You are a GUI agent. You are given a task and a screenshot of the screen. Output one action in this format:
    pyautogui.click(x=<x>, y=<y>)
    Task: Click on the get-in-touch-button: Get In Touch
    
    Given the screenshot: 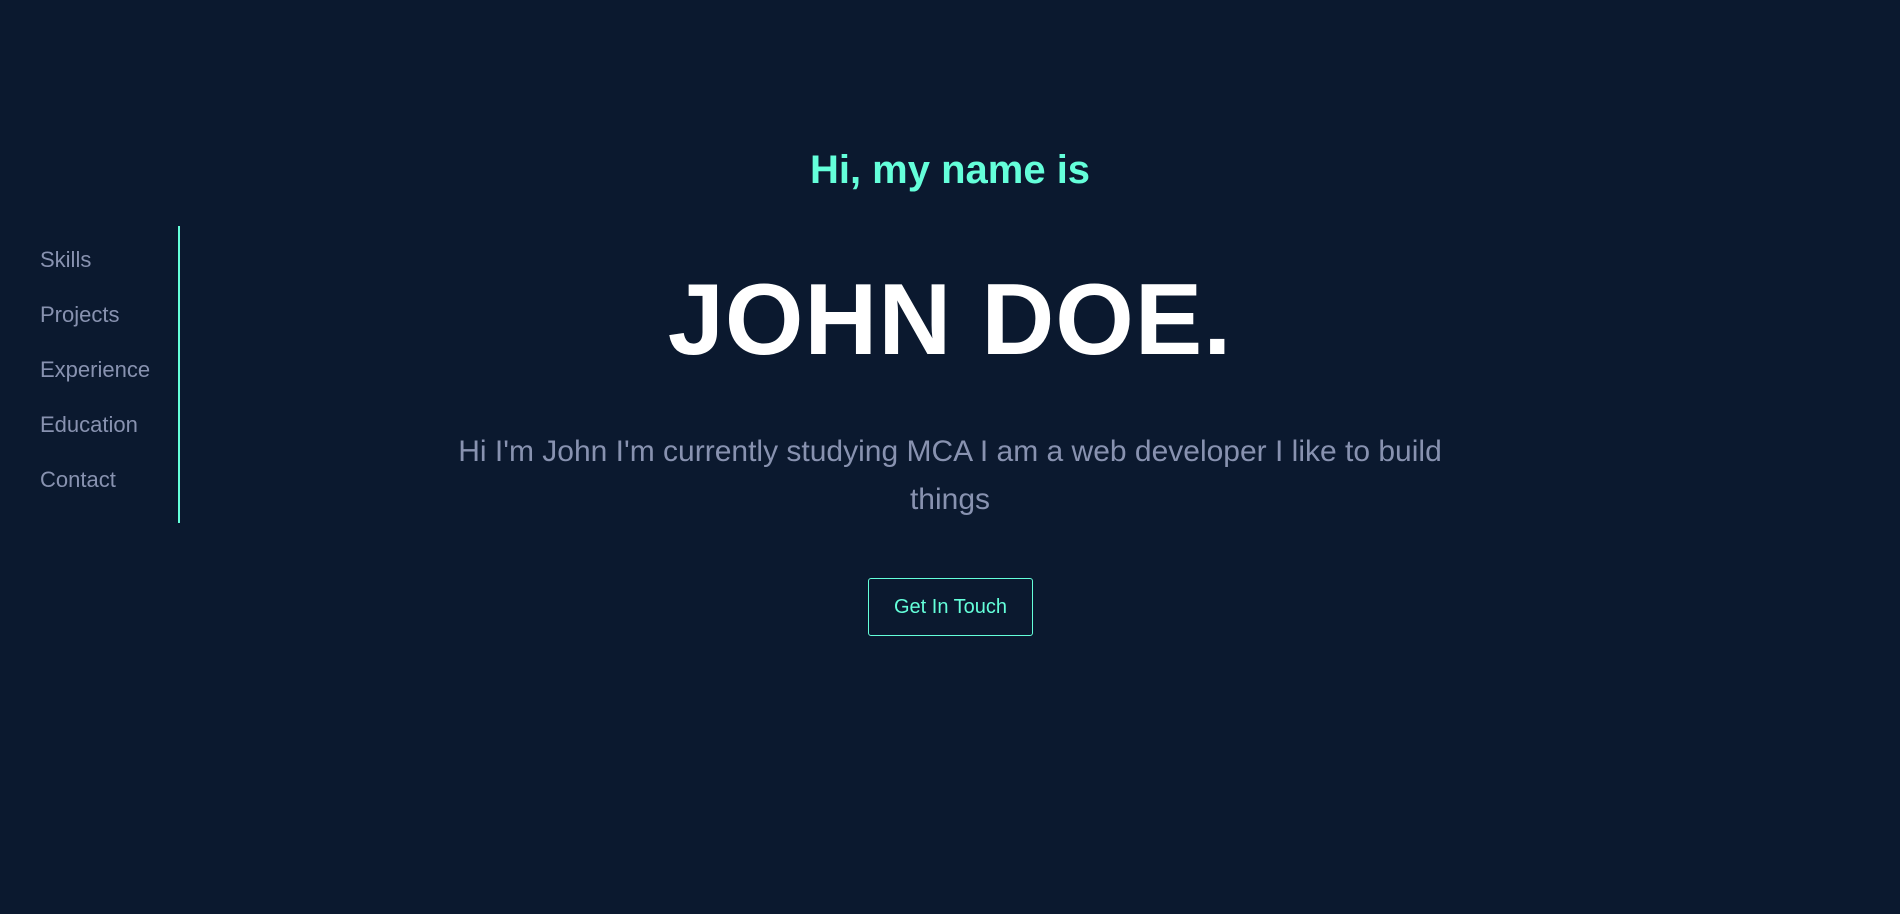 What is the action you would take?
    pyautogui.click(x=950, y=607)
    